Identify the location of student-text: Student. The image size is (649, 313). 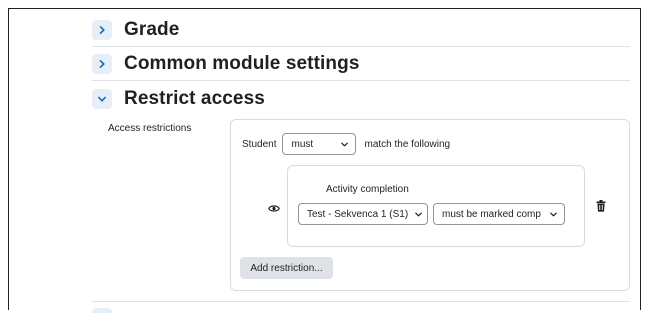
(259, 144).